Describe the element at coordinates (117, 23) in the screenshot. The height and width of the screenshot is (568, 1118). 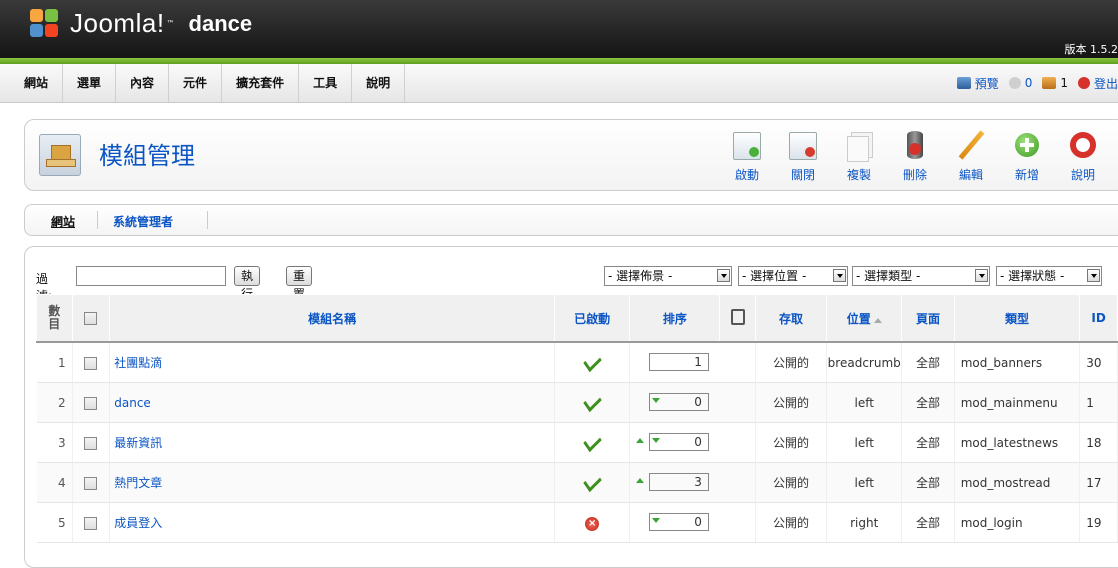
I see `logo-text: Joomla!` at that location.